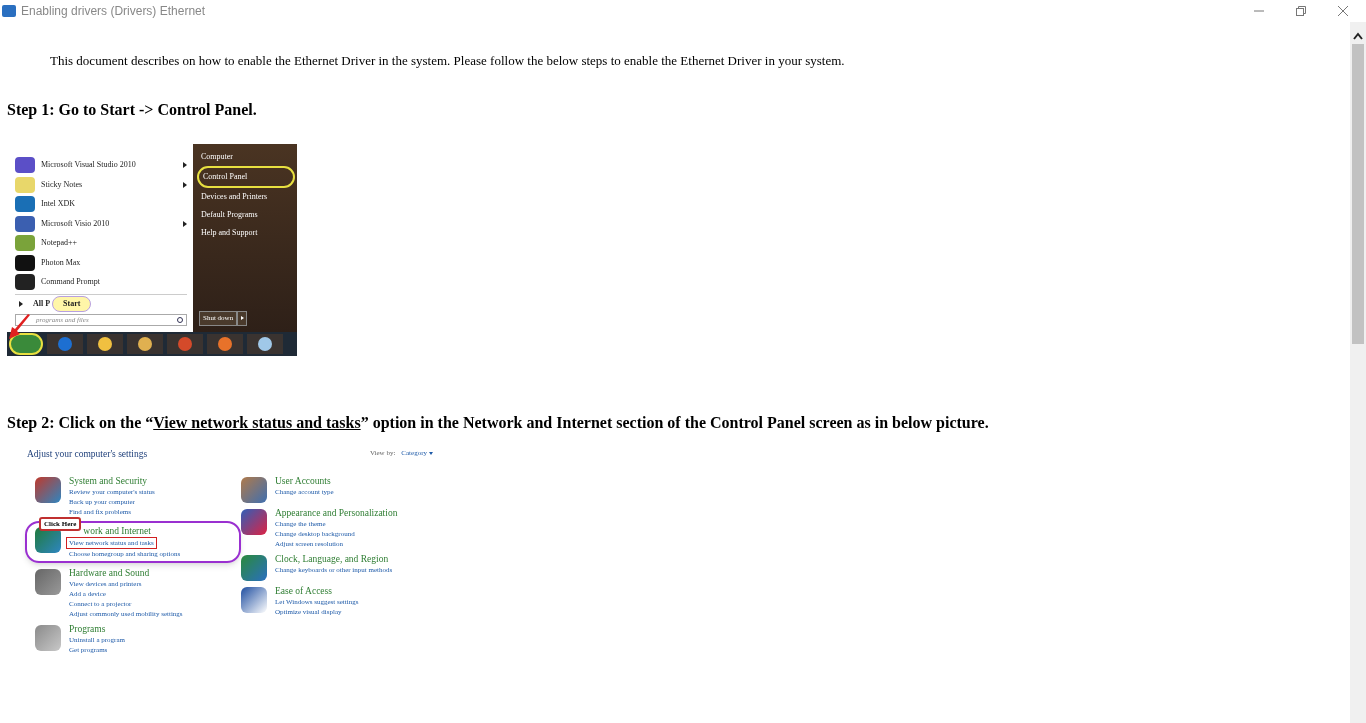  Describe the element at coordinates (109, 223) in the screenshot. I see `program-item: Microsoft Visio 2010` at that location.